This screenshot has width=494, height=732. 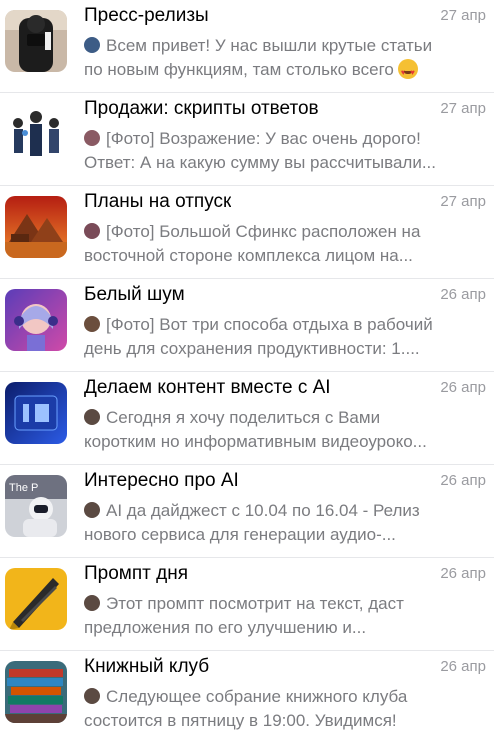 What do you see at coordinates (201, 108) in the screenshot?
I see `chat-title: Продажи: скрипты ответов` at bounding box center [201, 108].